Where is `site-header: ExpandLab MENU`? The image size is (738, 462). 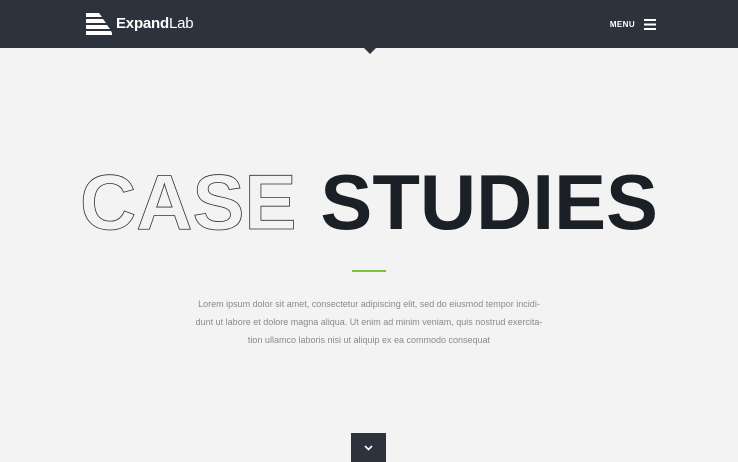
site-header: ExpandLab MENU is located at coordinates (369, 24).